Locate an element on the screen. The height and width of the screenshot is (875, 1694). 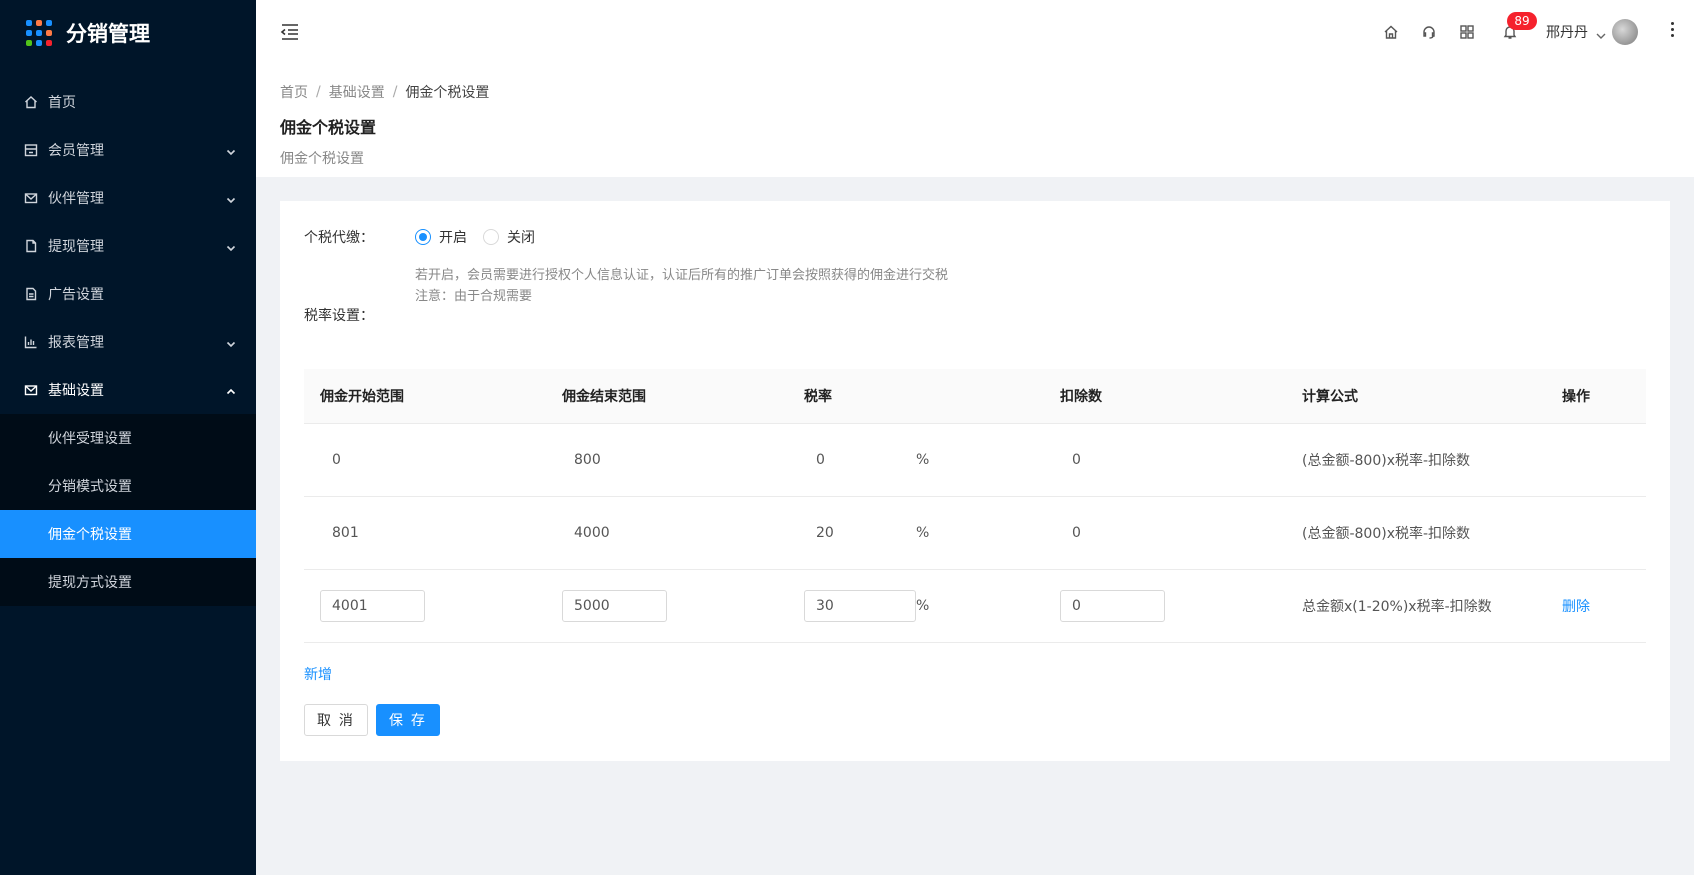
page-title: 佣金个税设置 is located at coordinates (328, 127).